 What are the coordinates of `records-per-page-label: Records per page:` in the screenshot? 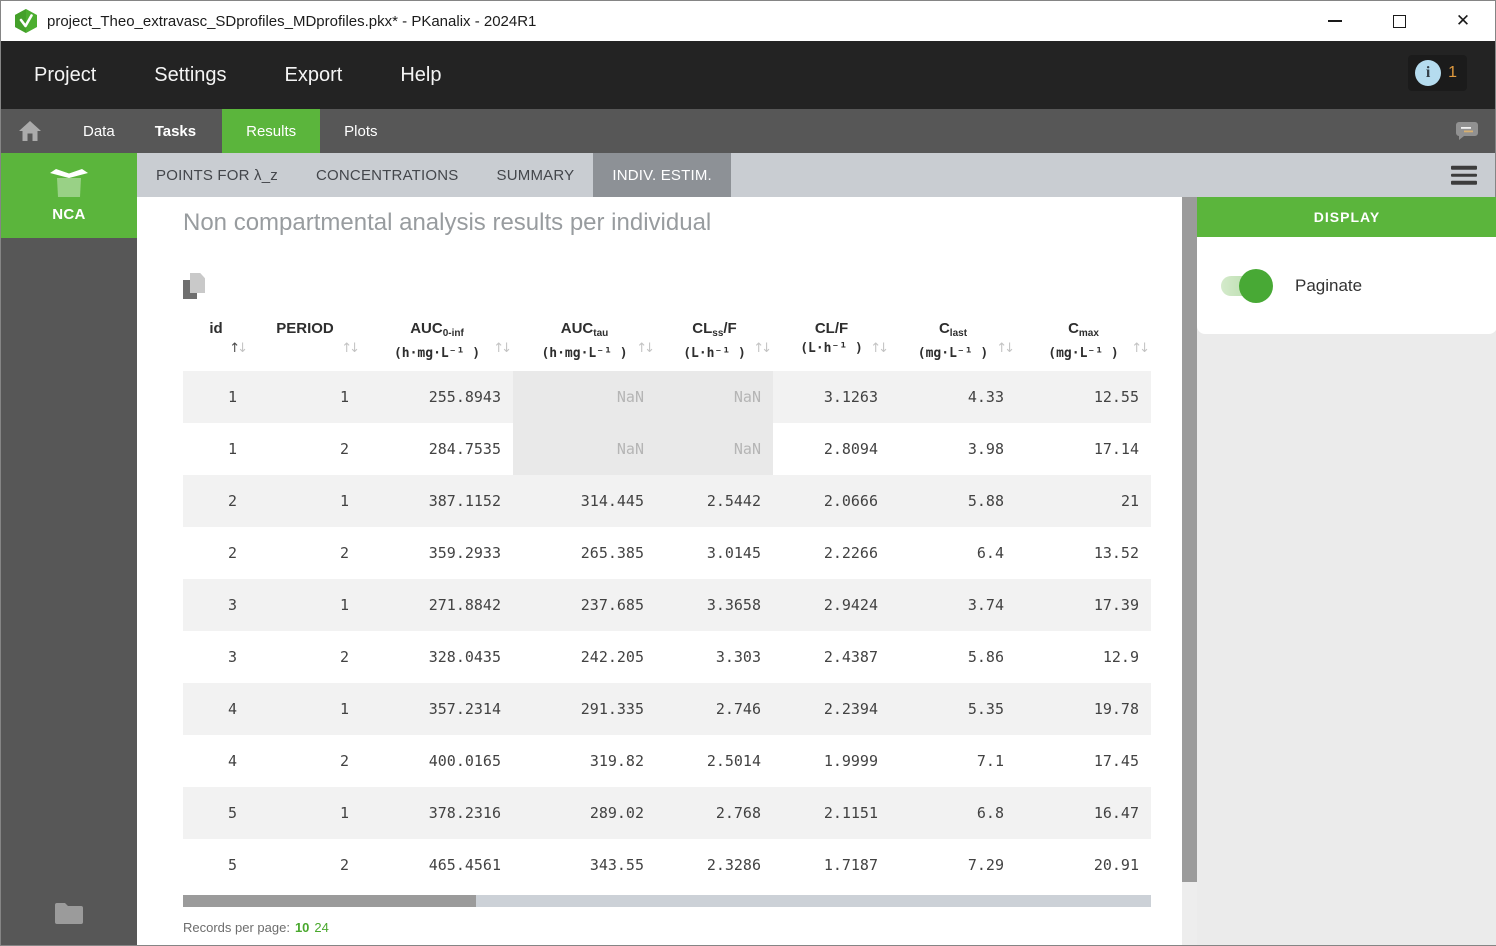 It's located at (236, 927).